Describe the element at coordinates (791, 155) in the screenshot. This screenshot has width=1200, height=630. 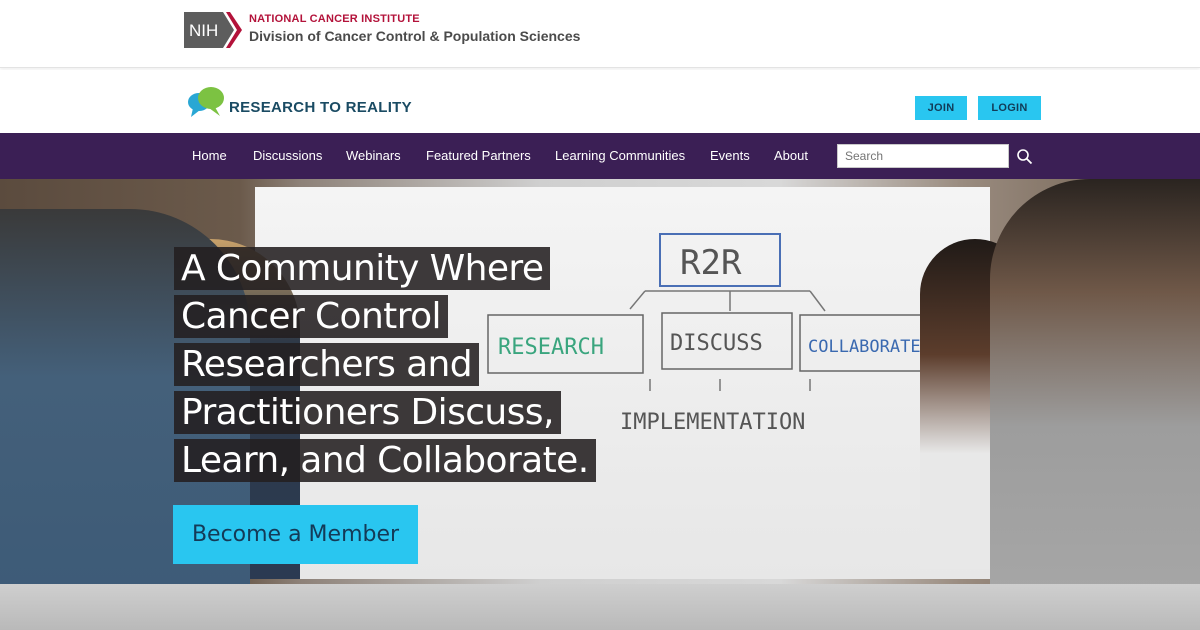
I see `nav-item-about: About` at that location.